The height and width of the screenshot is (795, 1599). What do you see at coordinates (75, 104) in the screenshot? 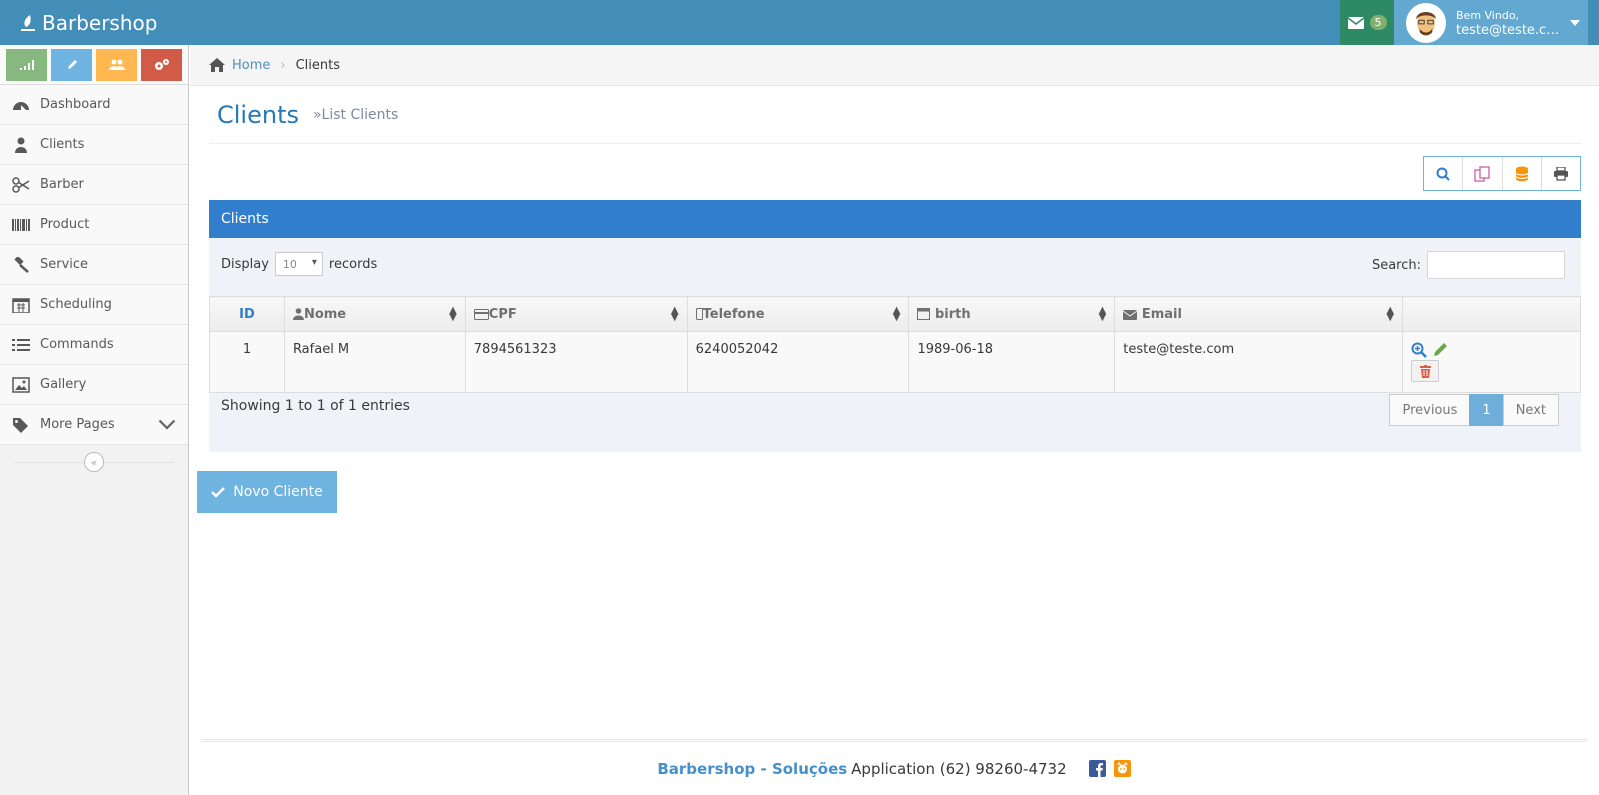
I see `sidebar-item-label: Dashboard` at bounding box center [75, 104].